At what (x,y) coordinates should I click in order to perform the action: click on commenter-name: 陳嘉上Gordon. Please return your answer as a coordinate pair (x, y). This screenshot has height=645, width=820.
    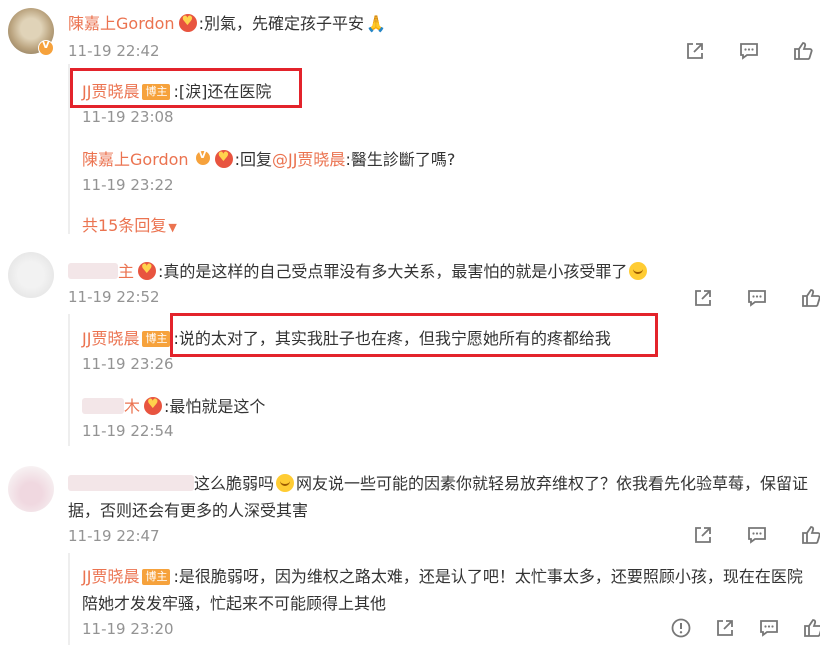
    Looking at the image, I should click on (121, 23).